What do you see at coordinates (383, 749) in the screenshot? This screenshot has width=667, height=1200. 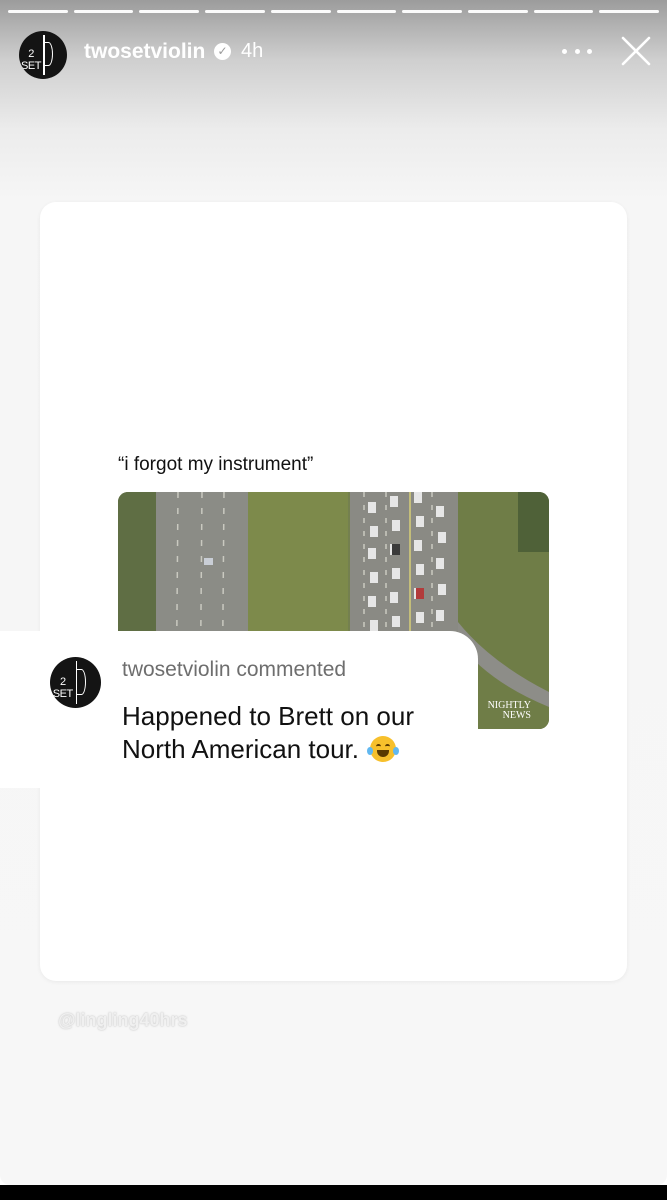 I see `face-with-tears-of-joy-icon` at bounding box center [383, 749].